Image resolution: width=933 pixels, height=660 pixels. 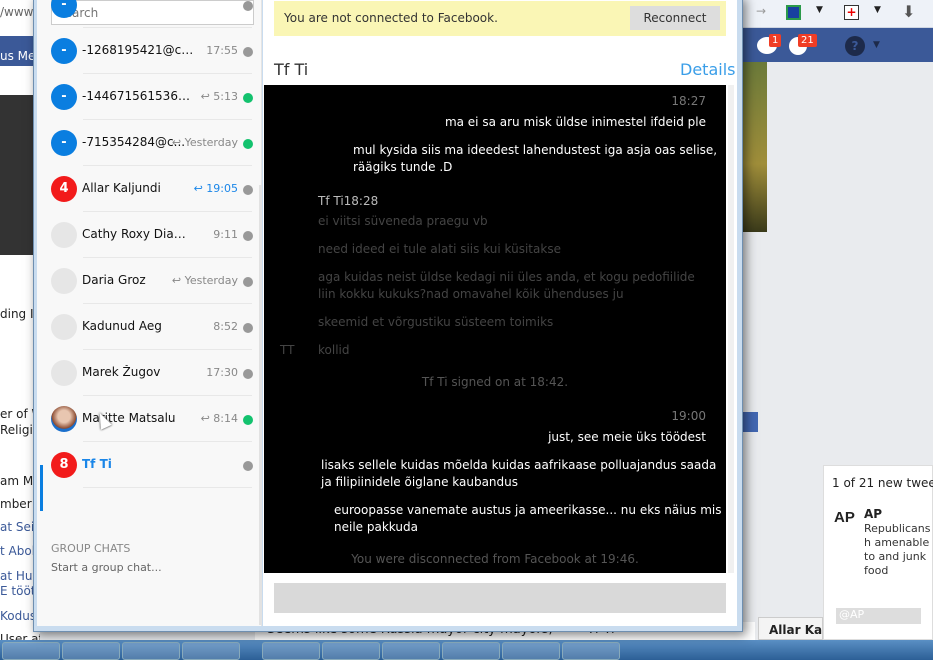 What do you see at coordinates (222, 50) in the screenshot?
I see `contact-time: 17:55` at bounding box center [222, 50].